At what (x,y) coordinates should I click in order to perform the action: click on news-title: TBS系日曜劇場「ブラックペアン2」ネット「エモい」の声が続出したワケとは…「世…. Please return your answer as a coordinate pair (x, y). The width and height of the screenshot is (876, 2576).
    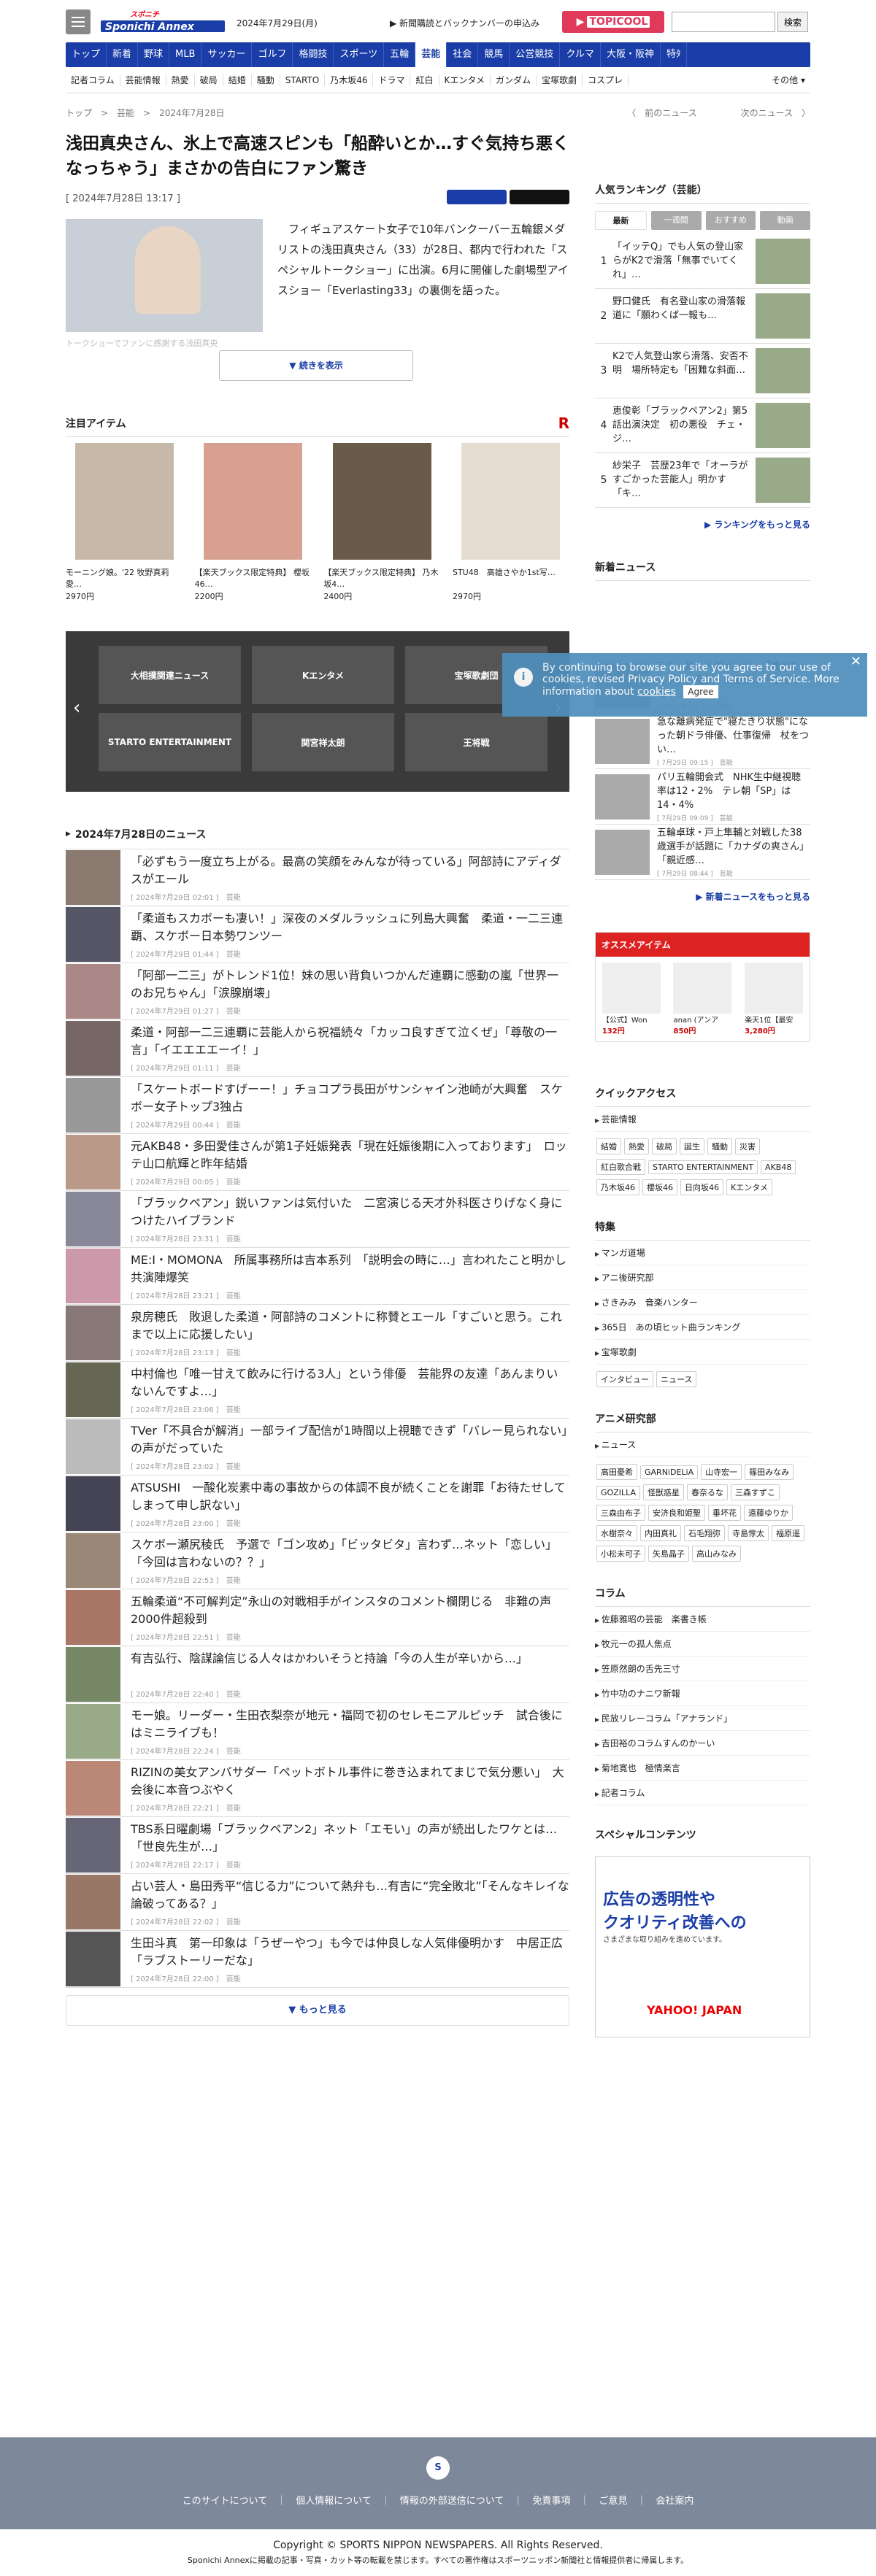
    Looking at the image, I should click on (350, 1839).